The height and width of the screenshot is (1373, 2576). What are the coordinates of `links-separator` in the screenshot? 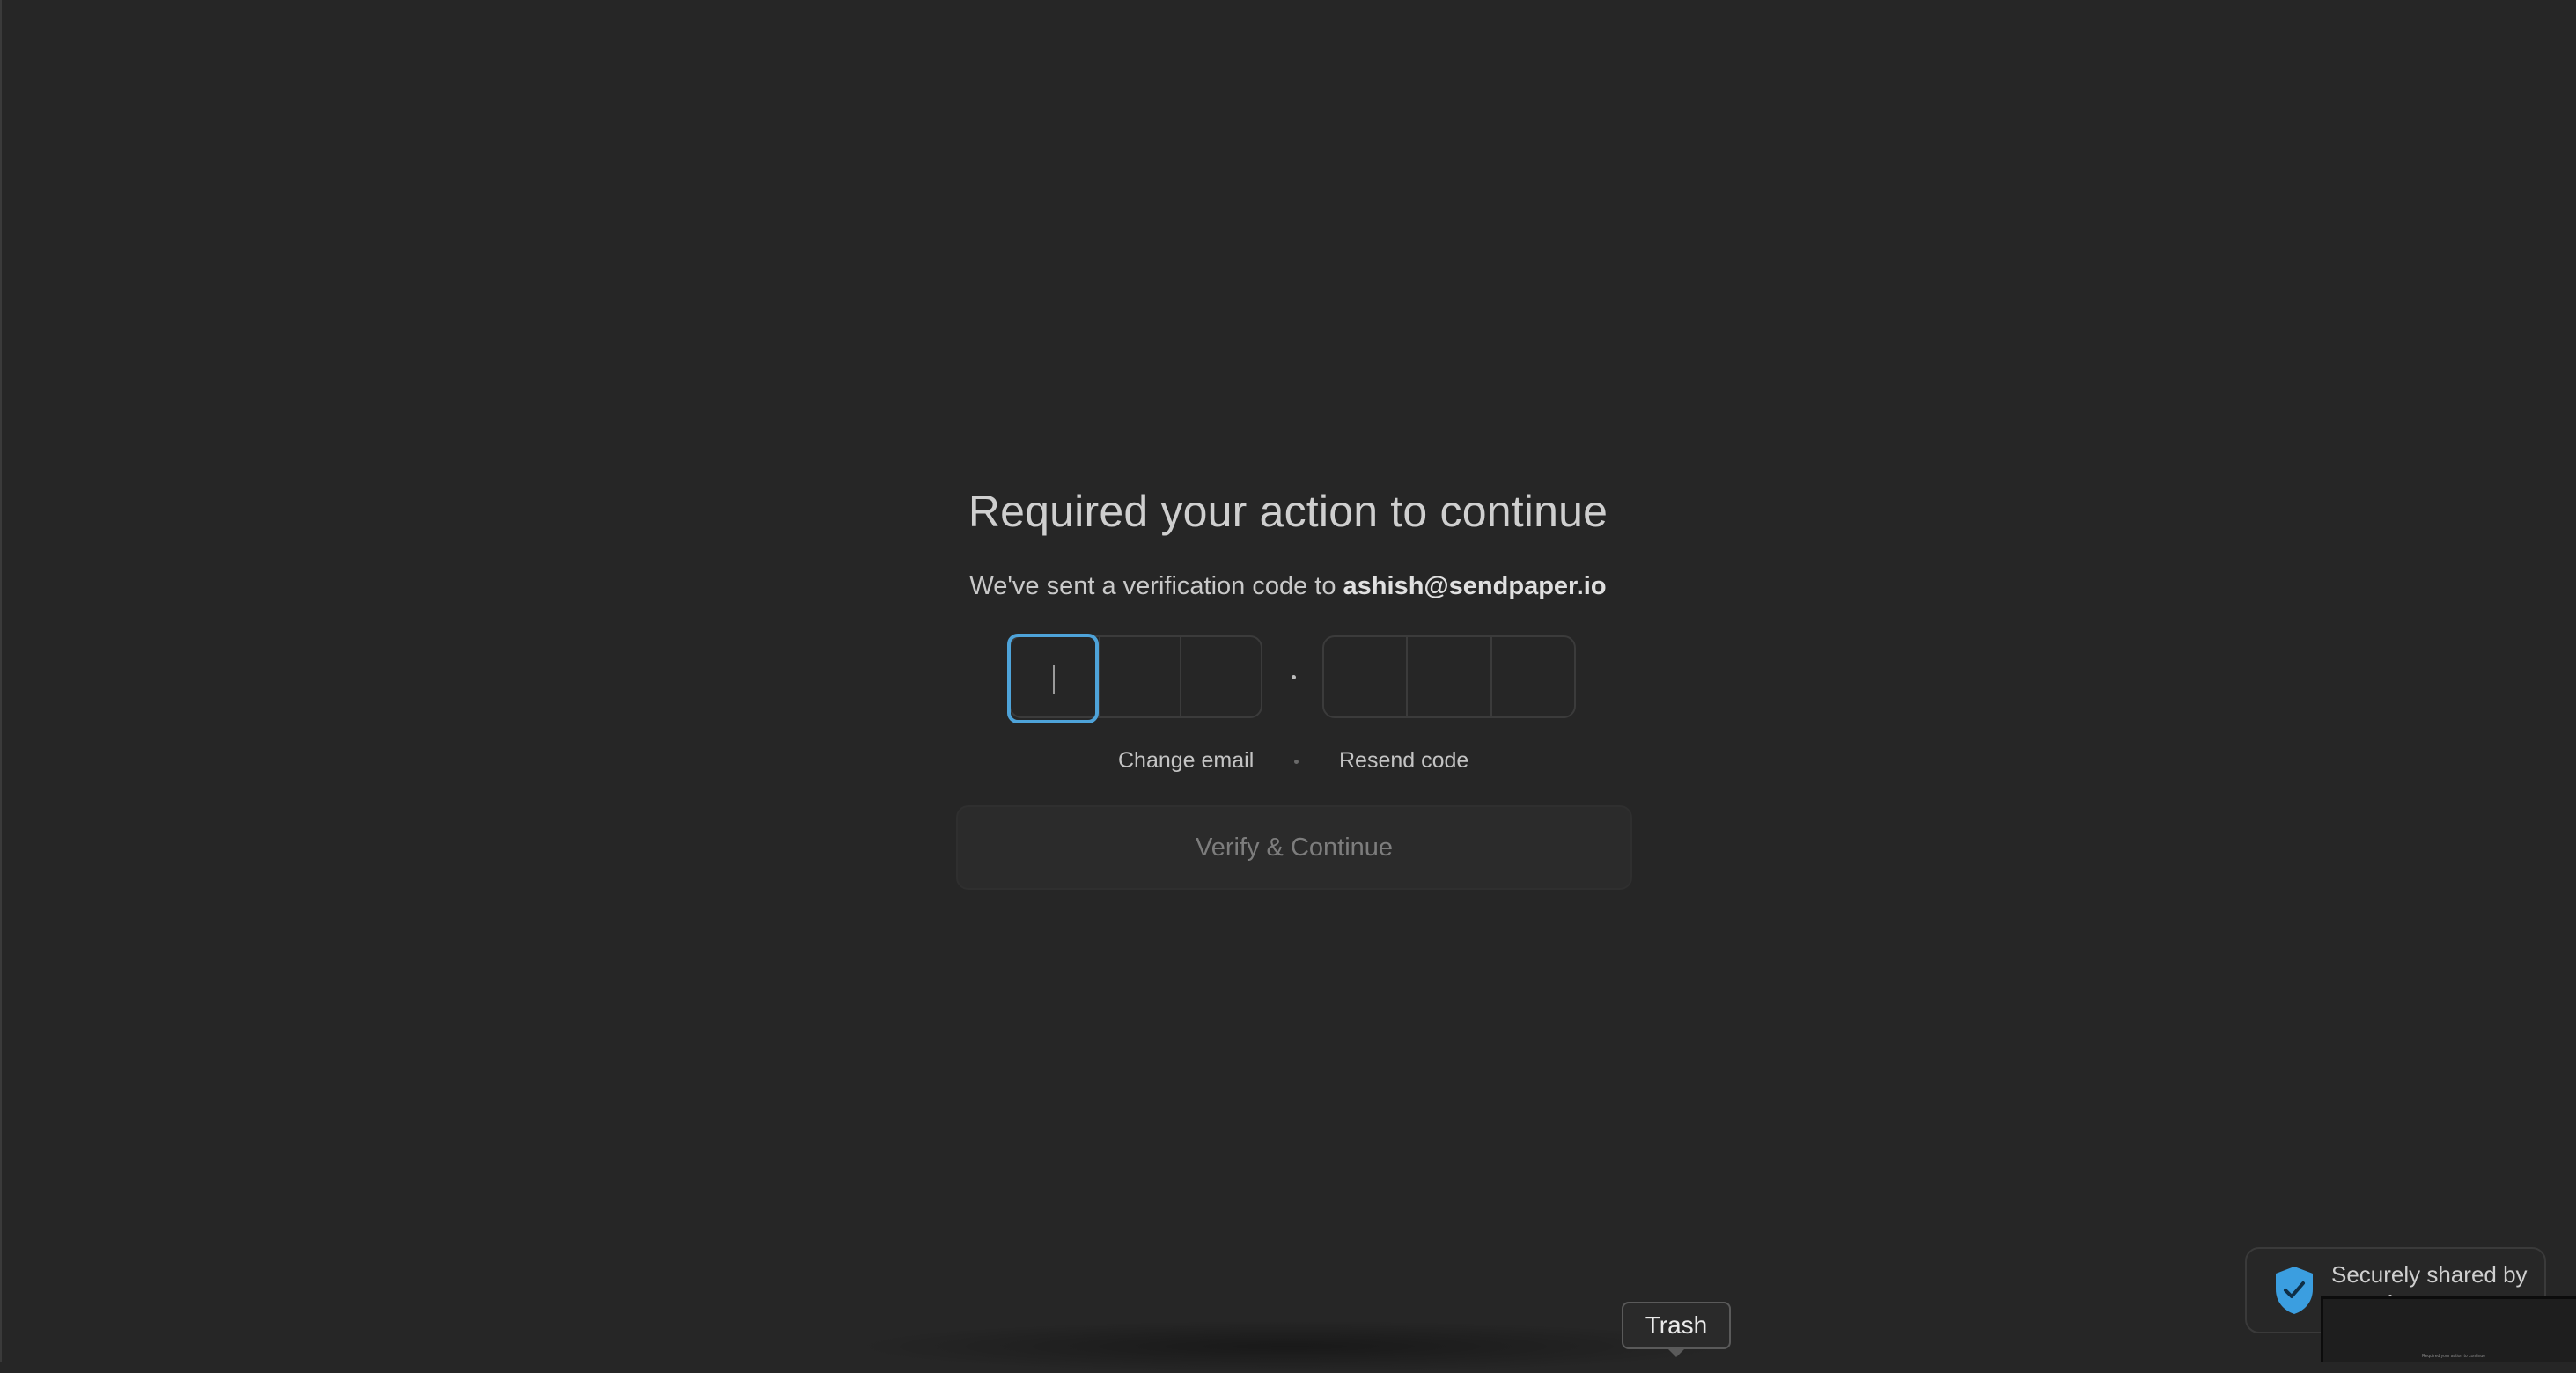 It's located at (1297, 762).